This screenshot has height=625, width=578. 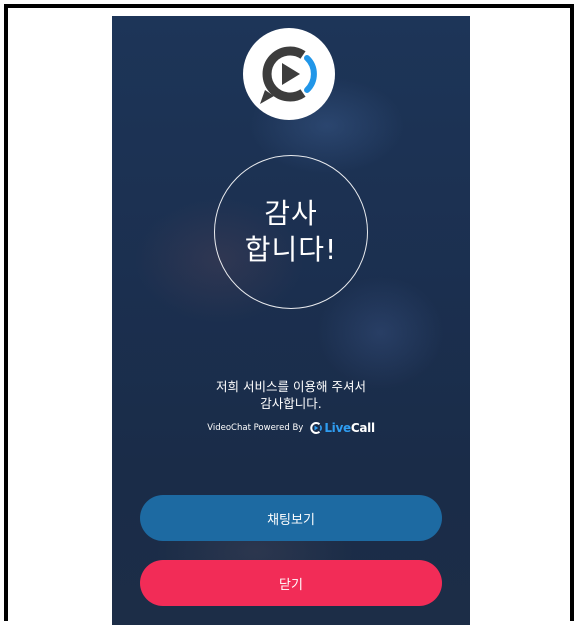 I want to click on video-chat-play-logo-icon, so click(x=288, y=75).